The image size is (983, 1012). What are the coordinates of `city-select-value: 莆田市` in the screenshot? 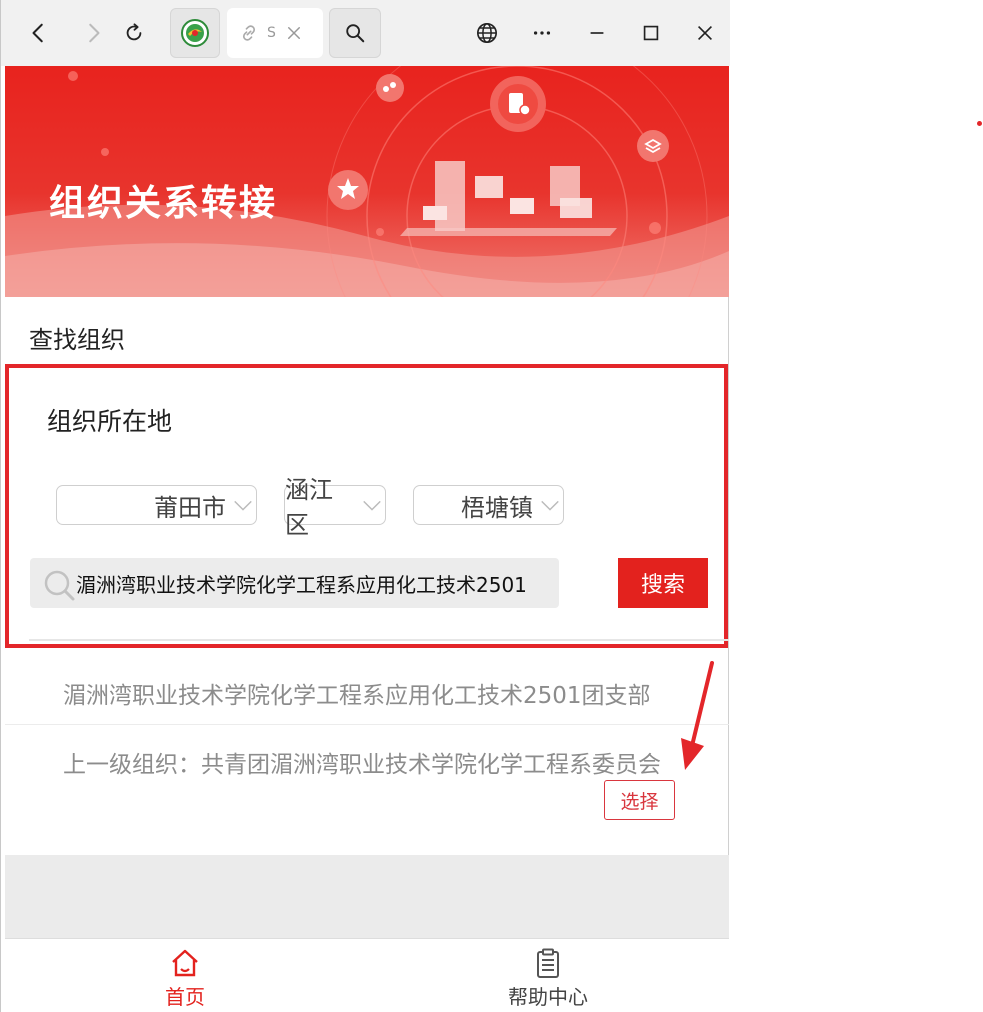 It's located at (190, 507).